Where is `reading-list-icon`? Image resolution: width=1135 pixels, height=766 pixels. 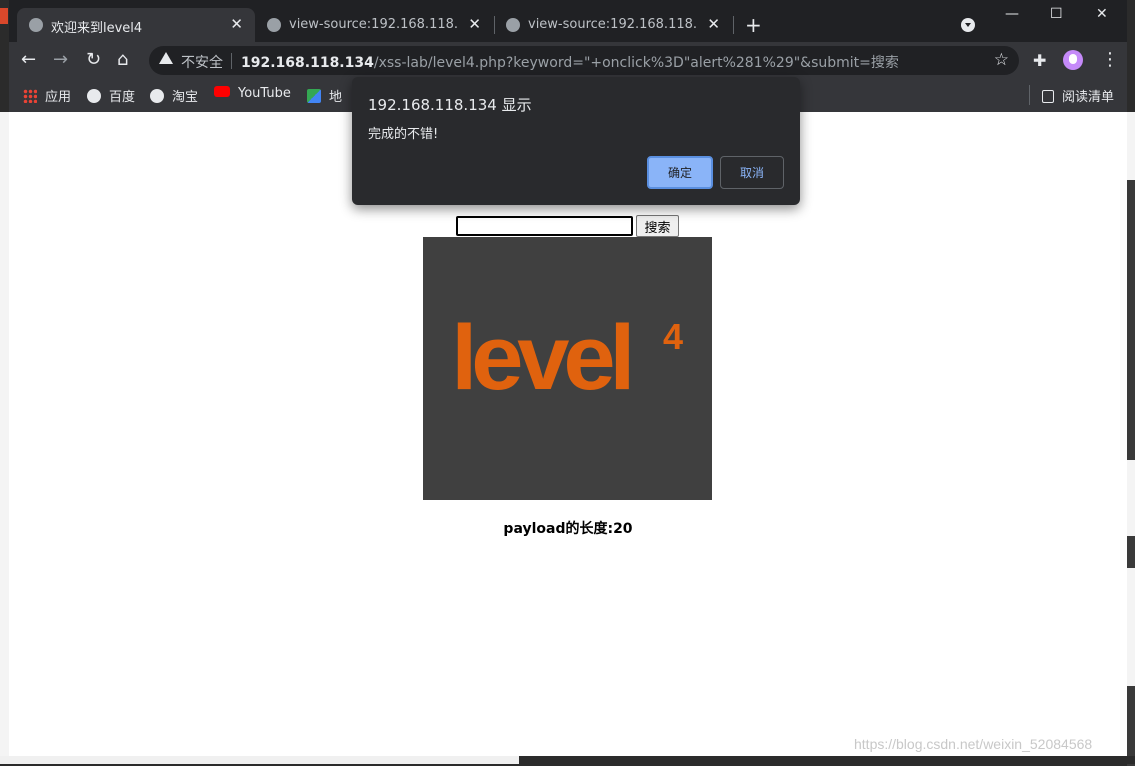 reading-list-icon is located at coordinates (1048, 96).